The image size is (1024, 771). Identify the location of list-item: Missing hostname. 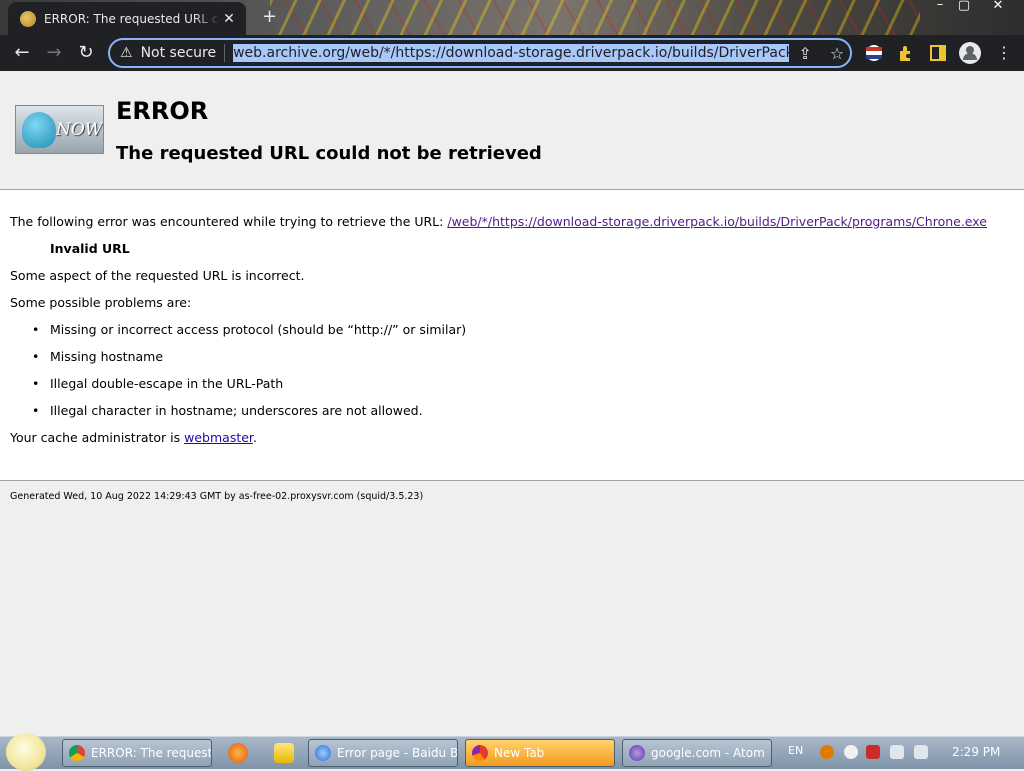
(97, 356).